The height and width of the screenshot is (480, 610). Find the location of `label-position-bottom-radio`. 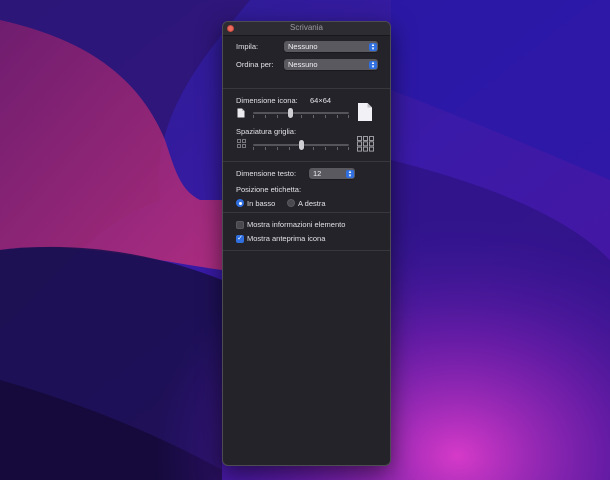

label-position-bottom-radio is located at coordinates (240, 203).